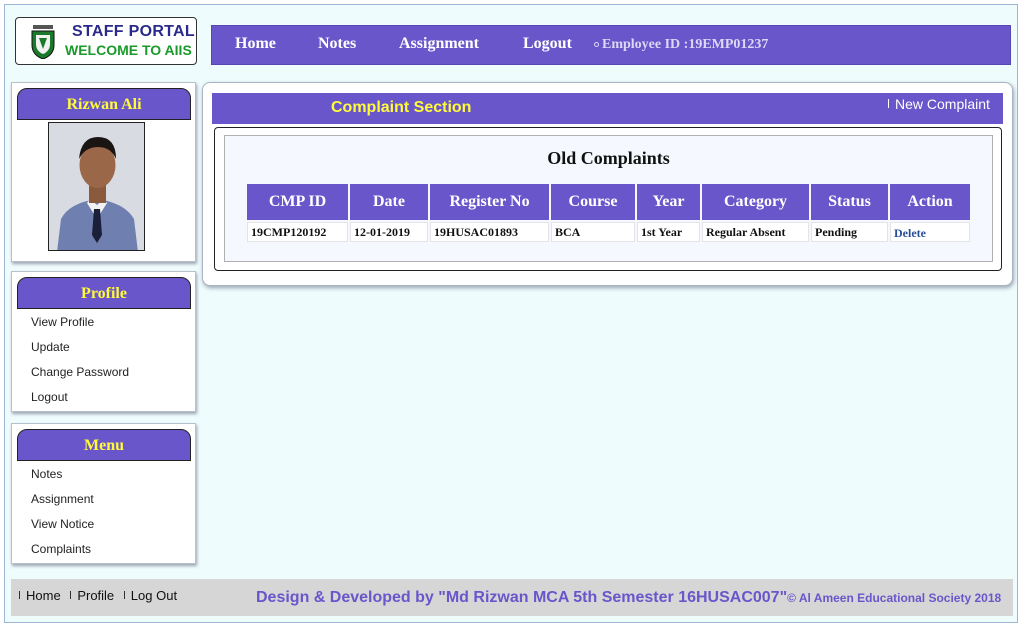 This screenshot has width=1022, height=627. Describe the element at coordinates (849, 202) in the screenshot. I see `column-header: Status` at that location.